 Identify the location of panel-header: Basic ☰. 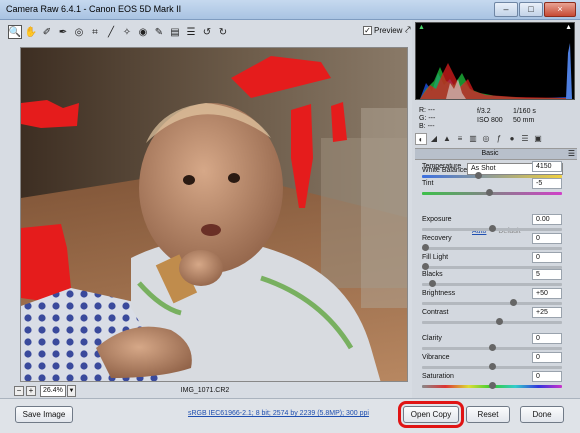
(496, 154).